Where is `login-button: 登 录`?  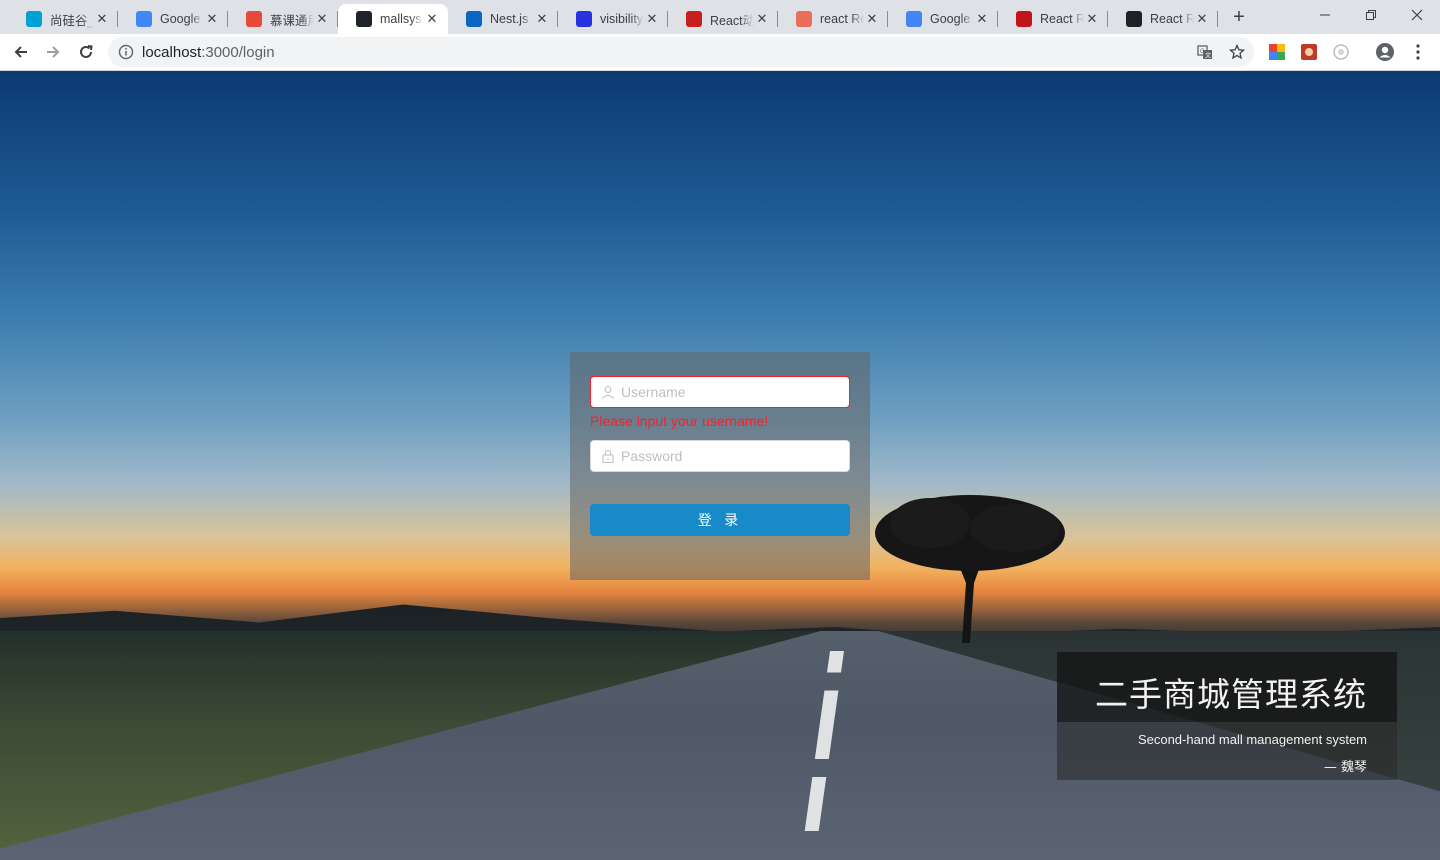 login-button: 登 录 is located at coordinates (720, 520).